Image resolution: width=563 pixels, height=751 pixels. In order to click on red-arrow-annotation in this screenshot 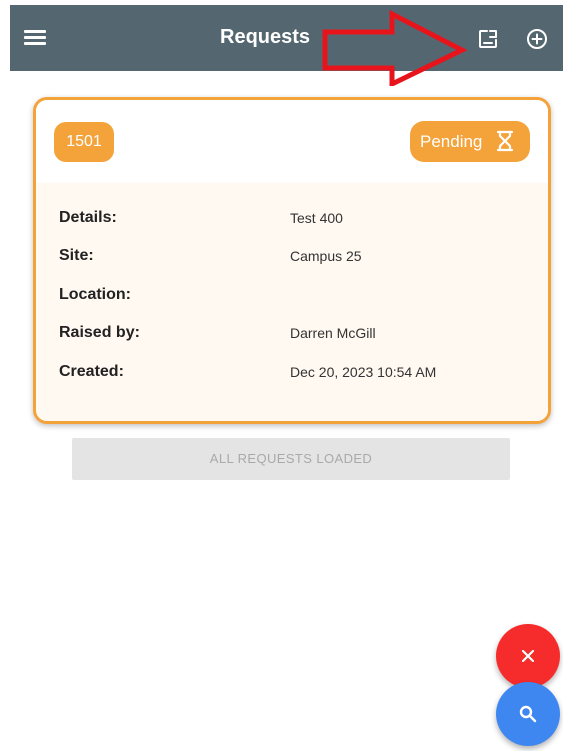, I will do `click(395, 48)`.